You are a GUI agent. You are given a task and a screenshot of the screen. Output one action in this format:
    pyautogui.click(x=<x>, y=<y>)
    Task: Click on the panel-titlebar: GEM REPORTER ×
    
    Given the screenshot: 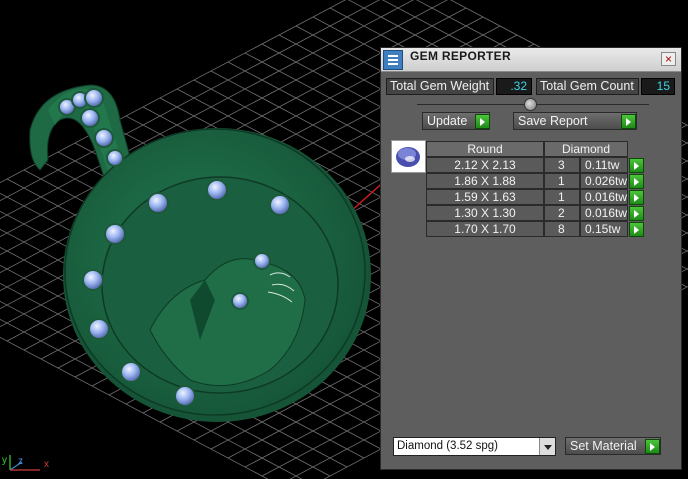 What is the action you would take?
    pyautogui.click(x=531, y=60)
    